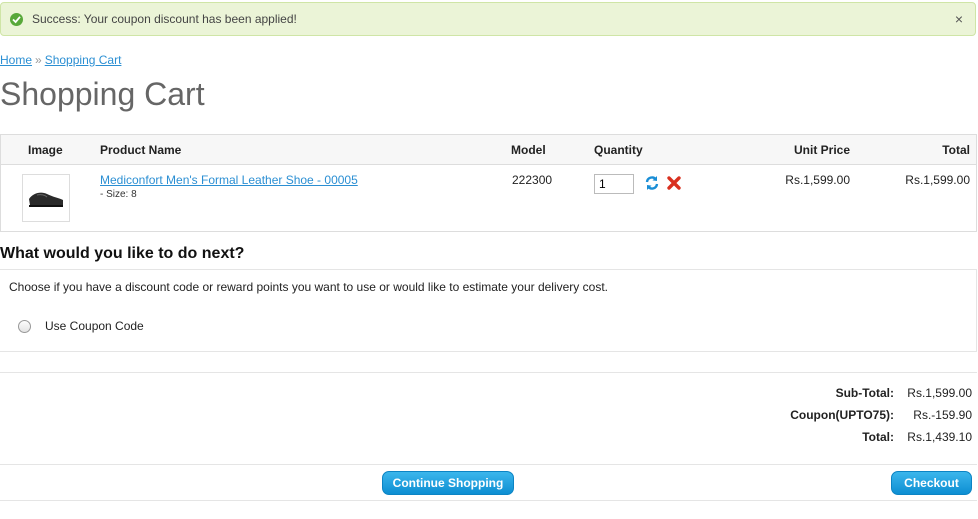 Image resolution: width=978 pixels, height=519 pixels. Describe the element at coordinates (931, 483) in the screenshot. I see `checkout-button: Checkout` at that location.